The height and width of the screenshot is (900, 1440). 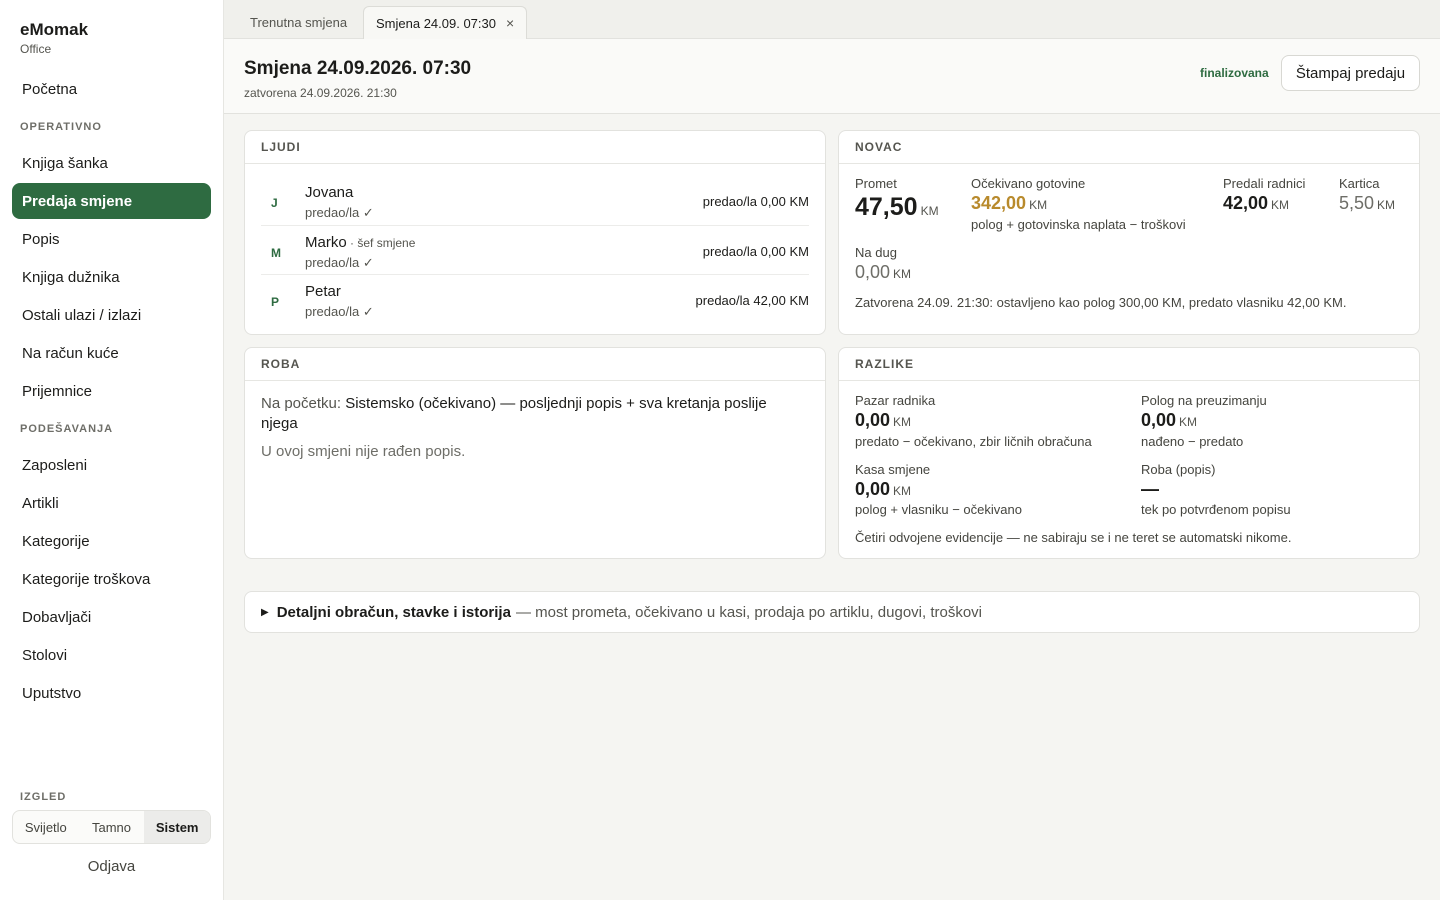 I want to click on goods-inventory-note: tek po potvrđenom popisu, so click(x=1216, y=509).